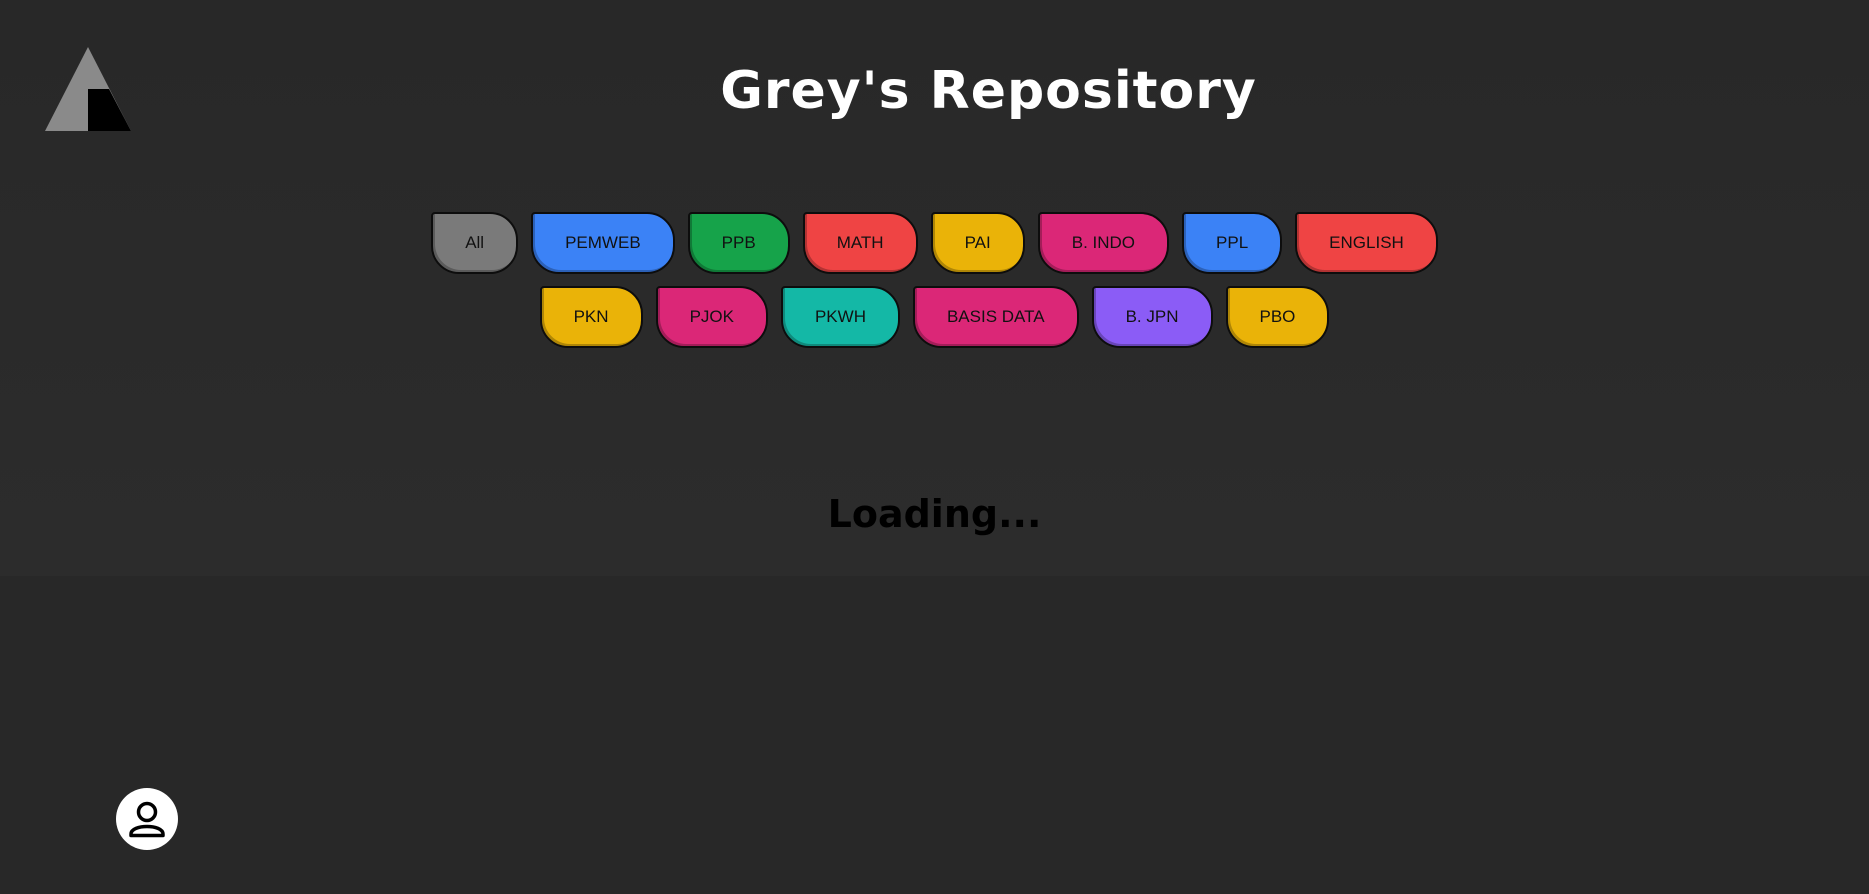 The height and width of the screenshot is (894, 1869). Describe the element at coordinates (1232, 243) in the screenshot. I see `filter-chip-ppl: PPL` at that location.